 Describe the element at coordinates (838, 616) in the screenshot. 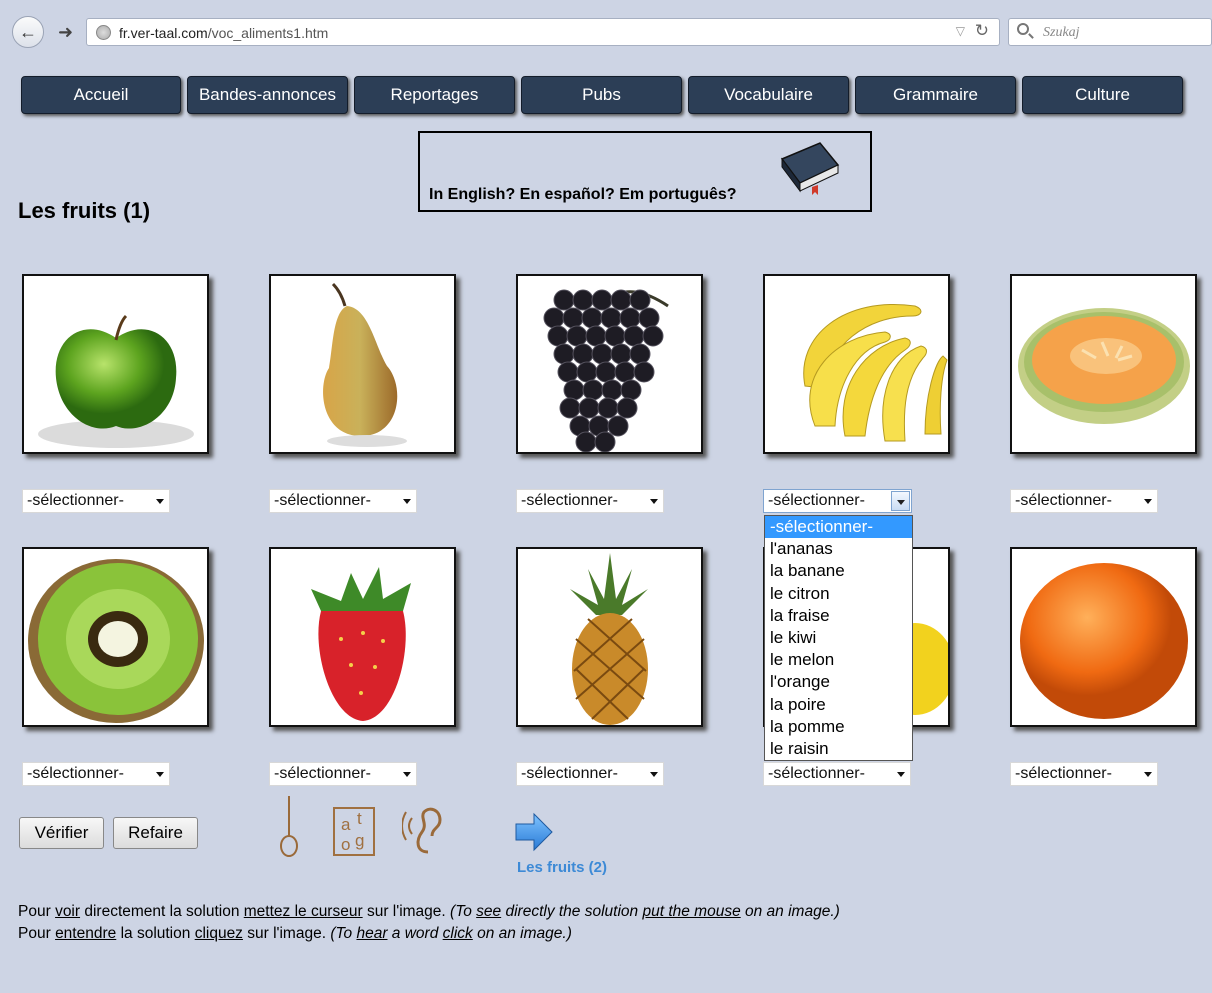

I see `dropdown-option: la fraise` at that location.